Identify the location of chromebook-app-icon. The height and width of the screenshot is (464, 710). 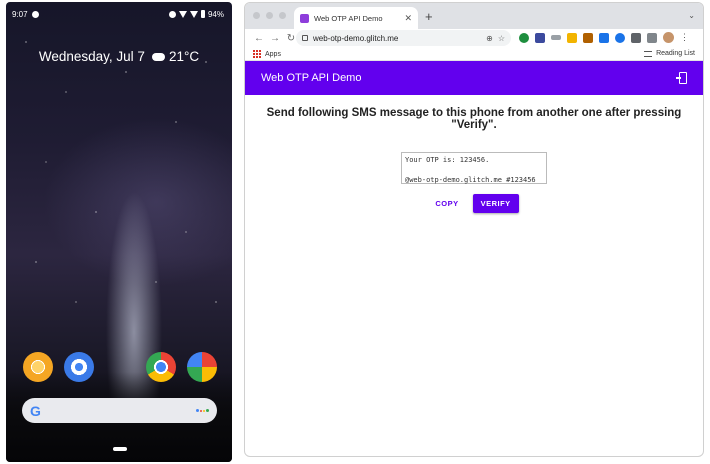
(38, 367).